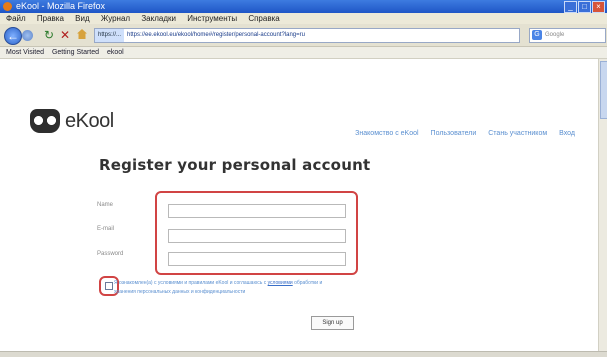  Describe the element at coordinates (303, 6) in the screenshot. I see `window-titlebar: eKool - Mozilla Firefox _ □ ×` at that location.